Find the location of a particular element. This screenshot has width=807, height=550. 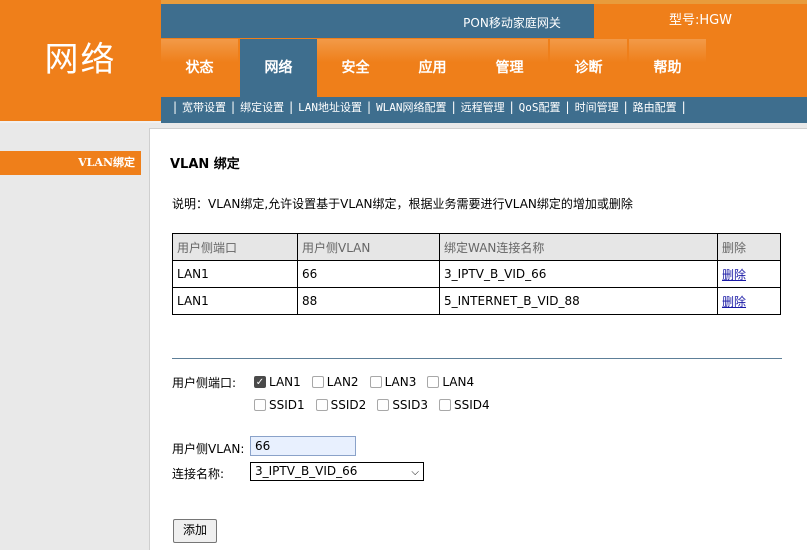

subnav-routing: 路由配置 is located at coordinates (655, 107).